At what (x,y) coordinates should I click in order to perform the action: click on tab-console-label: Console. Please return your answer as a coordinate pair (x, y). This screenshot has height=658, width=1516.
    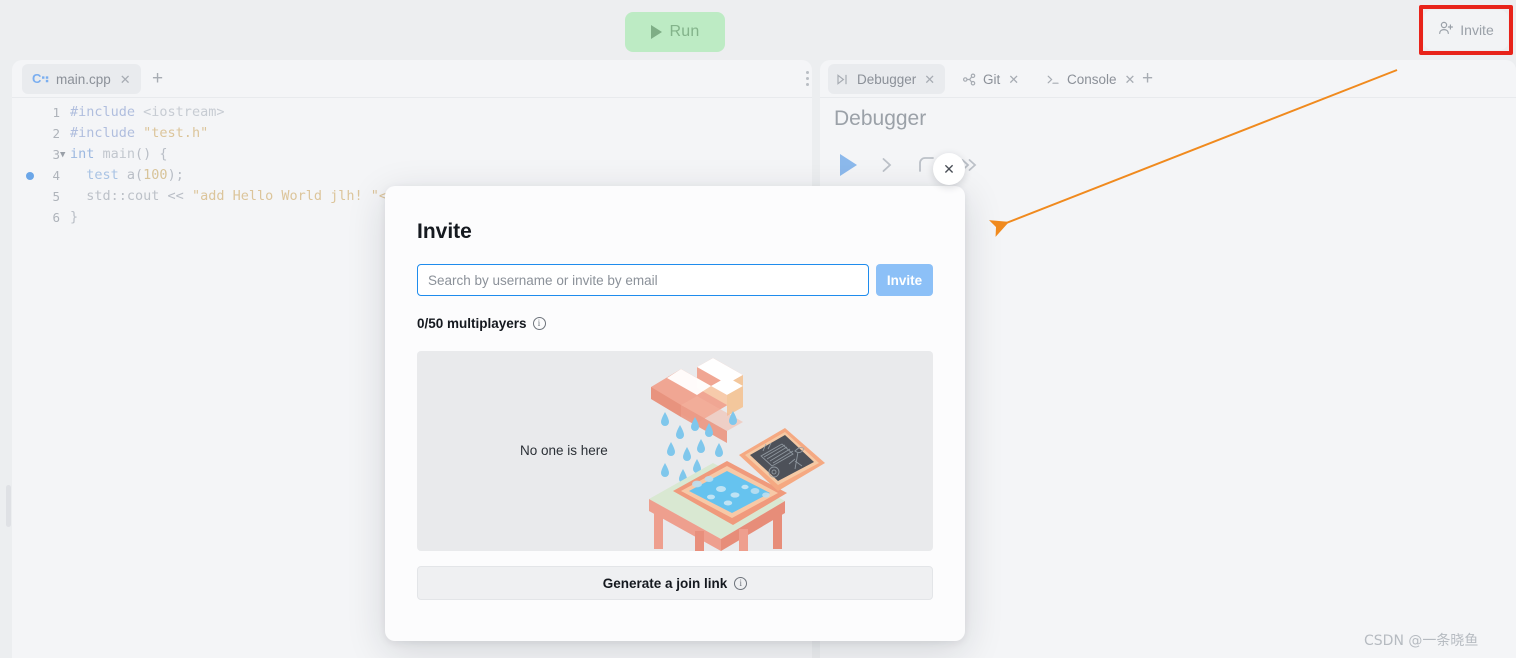
    Looking at the image, I should click on (1092, 79).